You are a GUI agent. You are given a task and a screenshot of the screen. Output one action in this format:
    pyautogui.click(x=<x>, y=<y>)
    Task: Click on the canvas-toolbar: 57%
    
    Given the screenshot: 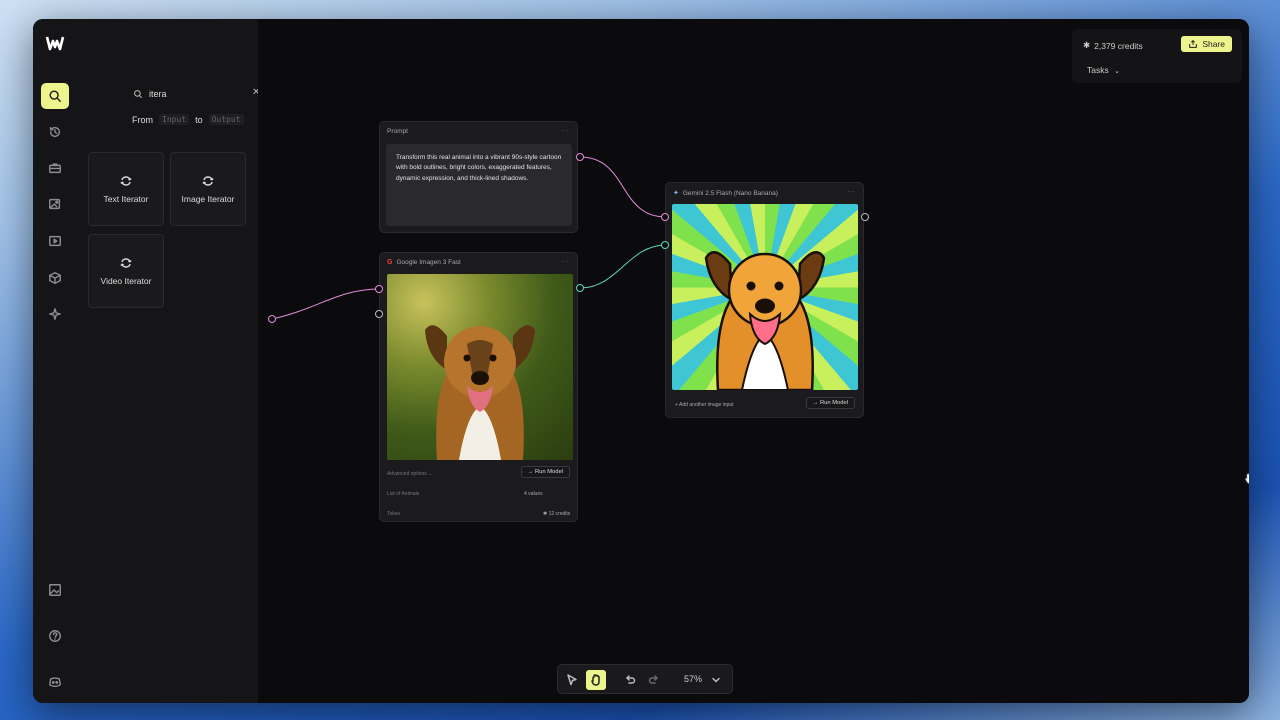 What is the action you would take?
    pyautogui.click(x=645, y=679)
    